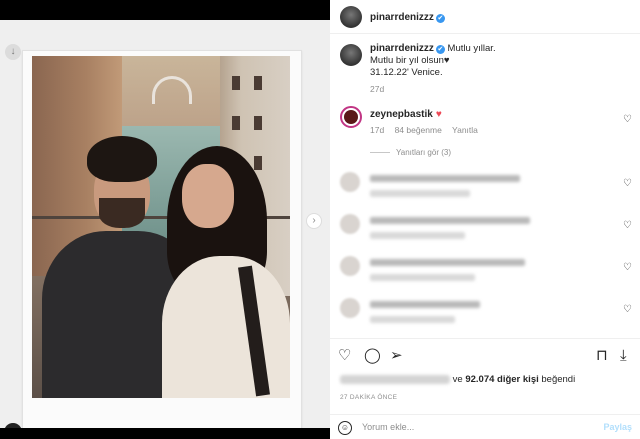  What do you see at coordinates (368, 397) in the screenshot?
I see `post-time: 27 DAKİKA ÖNCE` at bounding box center [368, 397].